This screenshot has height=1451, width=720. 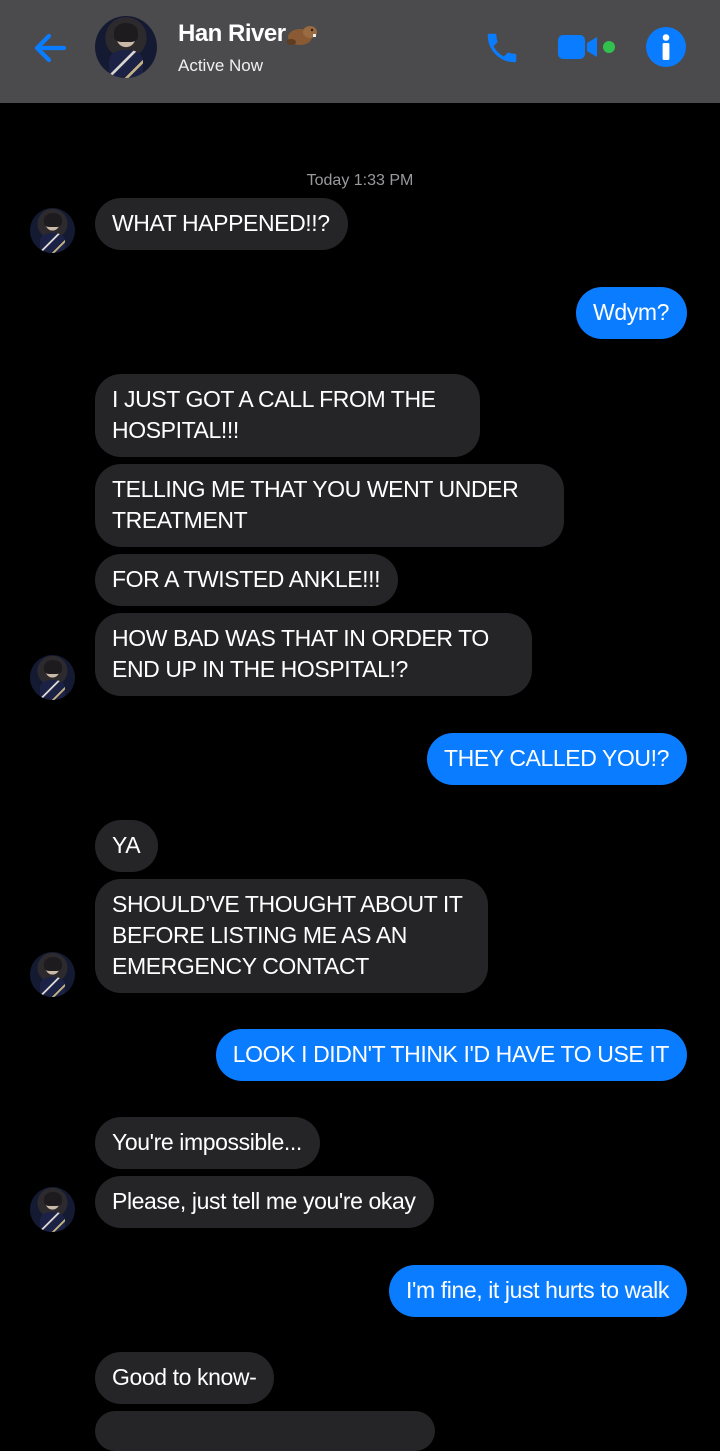 What do you see at coordinates (264, 1202) in the screenshot?
I see `incoming-message: Please, just tell me you're okay` at bounding box center [264, 1202].